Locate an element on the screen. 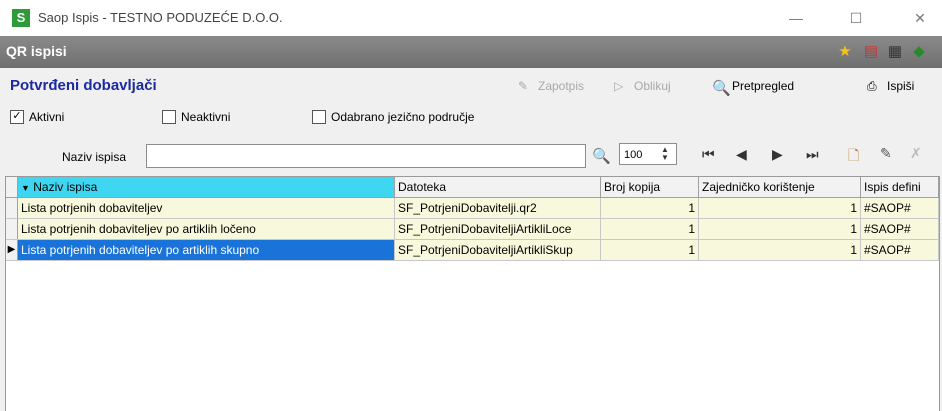 The image size is (942, 411). cell-name: Lista potrjenih dobaviteljev is located at coordinates (206, 208).